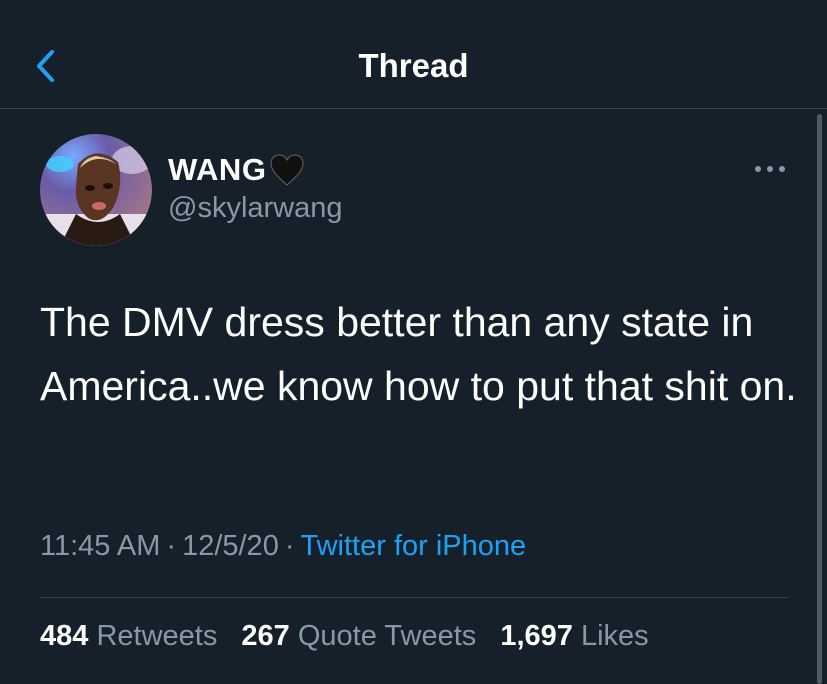 Image resolution: width=827 pixels, height=684 pixels. I want to click on quote-tweets-stat: 267 Quote Tweets, so click(358, 636).